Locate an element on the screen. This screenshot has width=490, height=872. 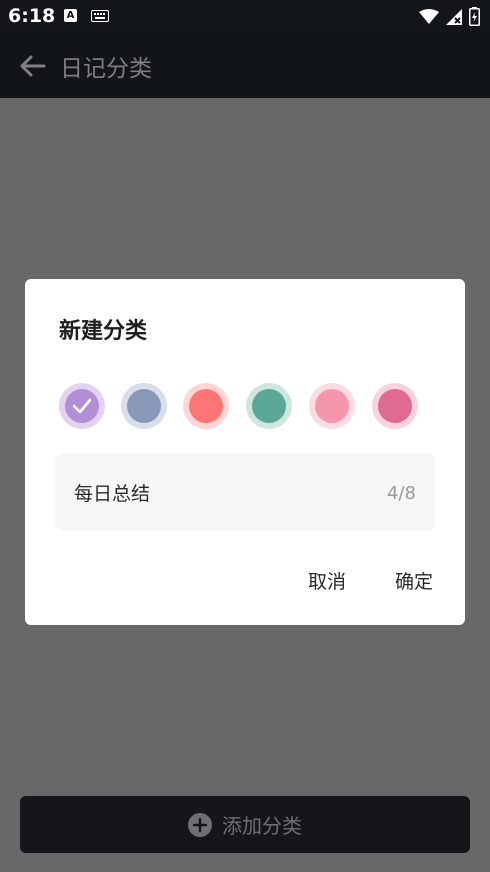
cellular-signal-icon is located at coordinates (454, 16).